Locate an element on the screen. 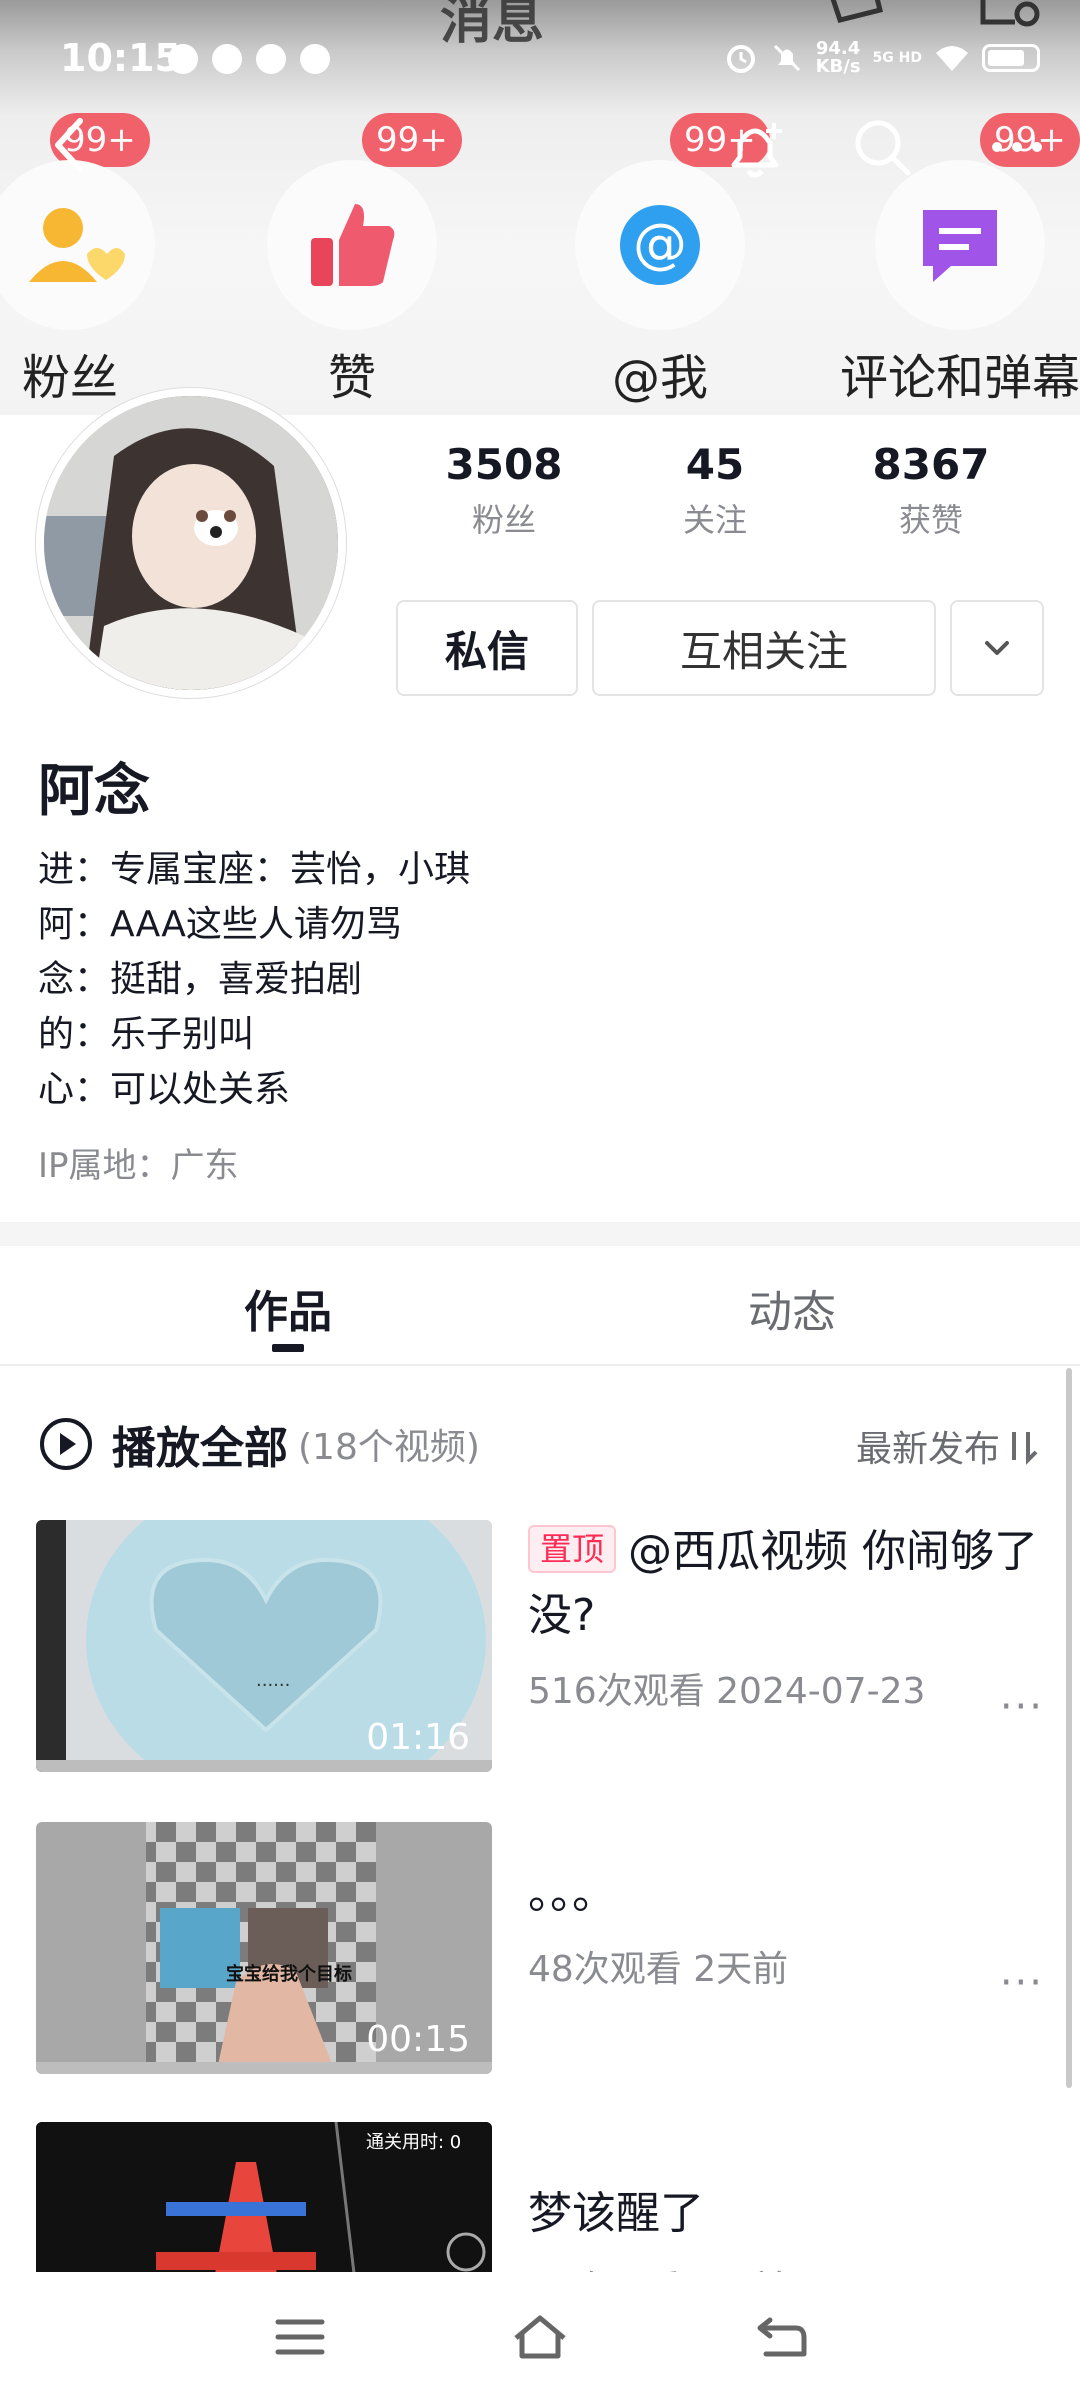 This screenshot has width=1080, height=2400. video-title: 。。。 is located at coordinates (572, 1893).